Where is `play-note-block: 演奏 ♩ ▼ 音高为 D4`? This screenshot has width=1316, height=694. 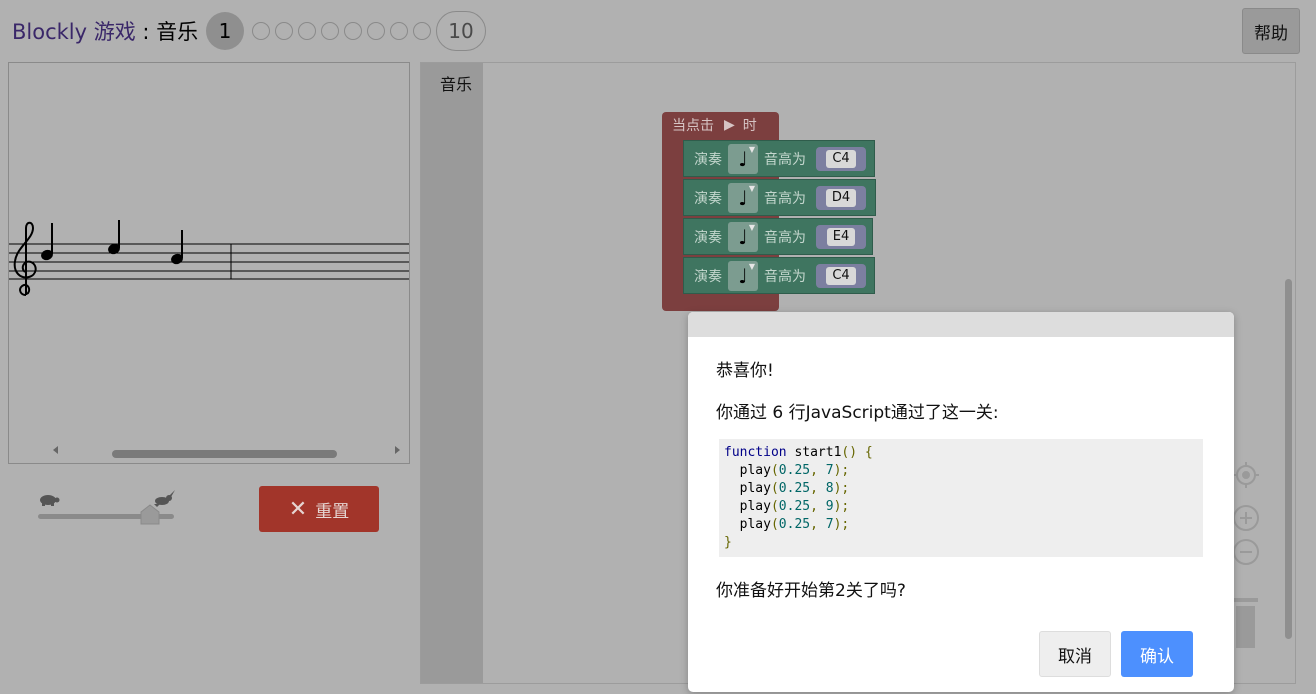 play-note-block: 演奏 ♩ ▼ 音高为 D4 is located at coordinates (779, 197).